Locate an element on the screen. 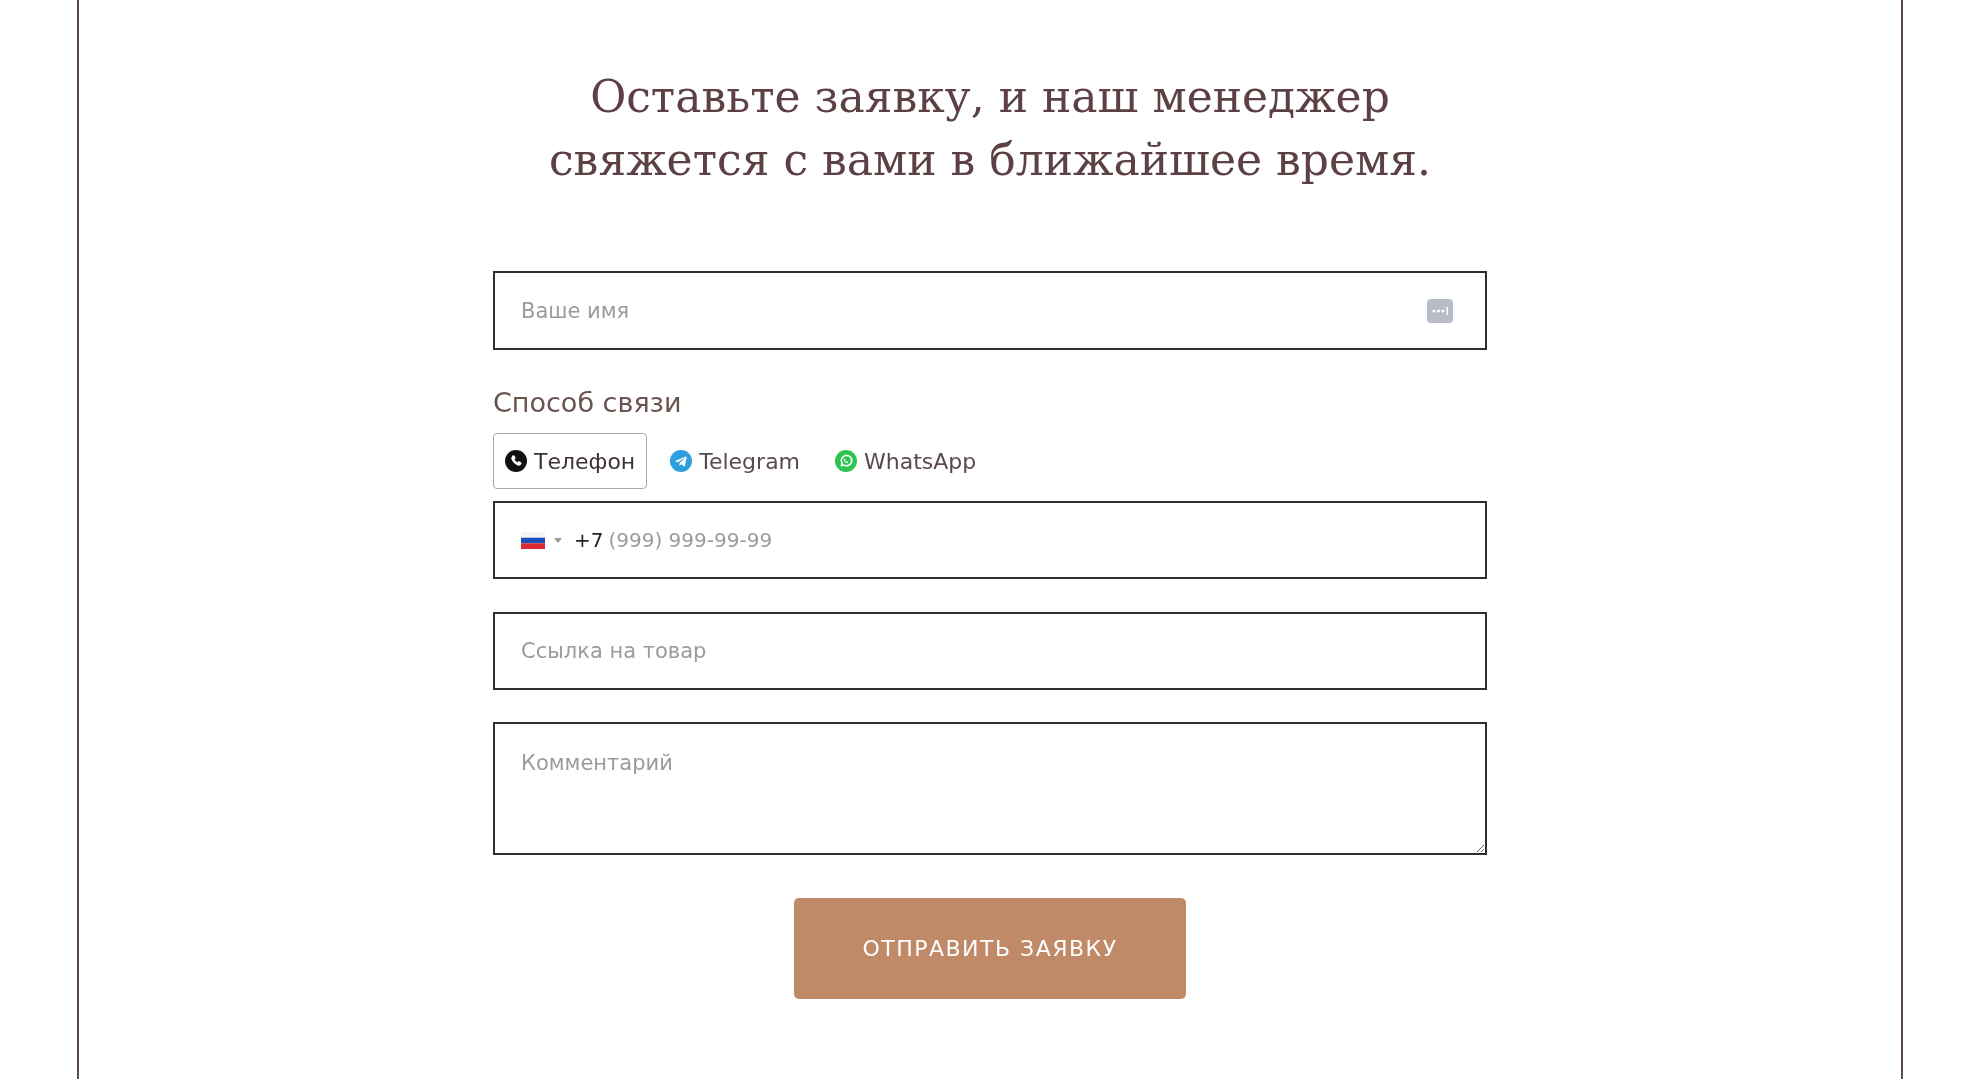 This screenshot has width=1980, height=1079. chat-bubble-icon is located at coordinates (846, 461).